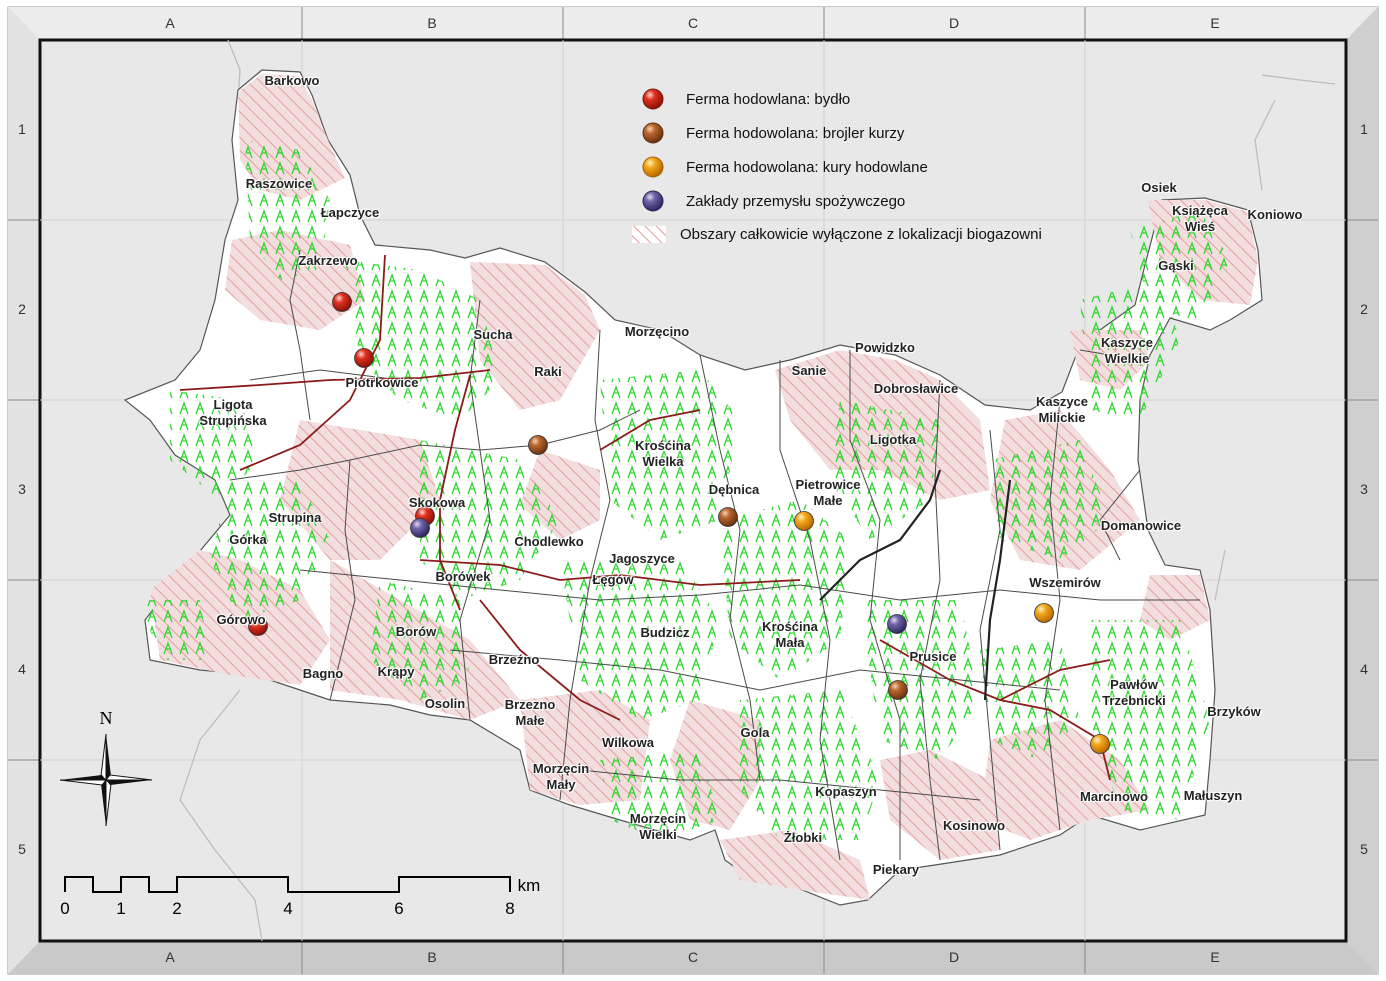  I want to click on legend-label: Ferma hodowlana: bydło, so click(768, 99).